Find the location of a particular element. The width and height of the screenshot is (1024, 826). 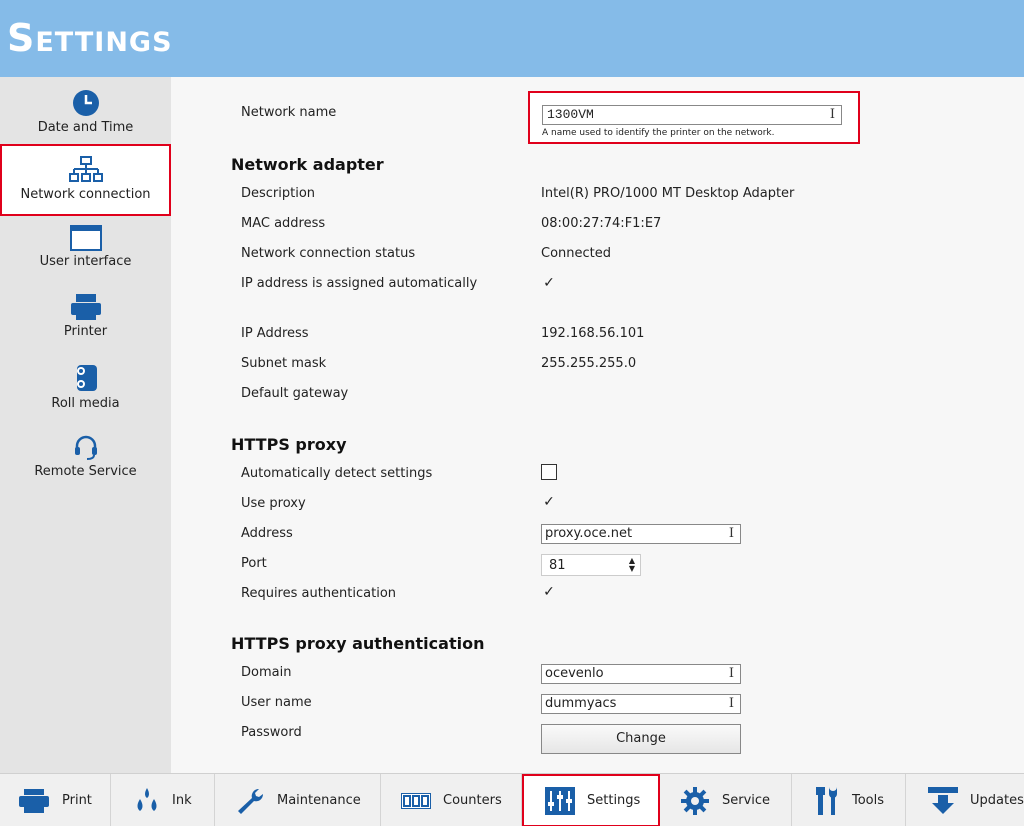

sidebar-item-label: User interface is located at coordinates (85, 261).